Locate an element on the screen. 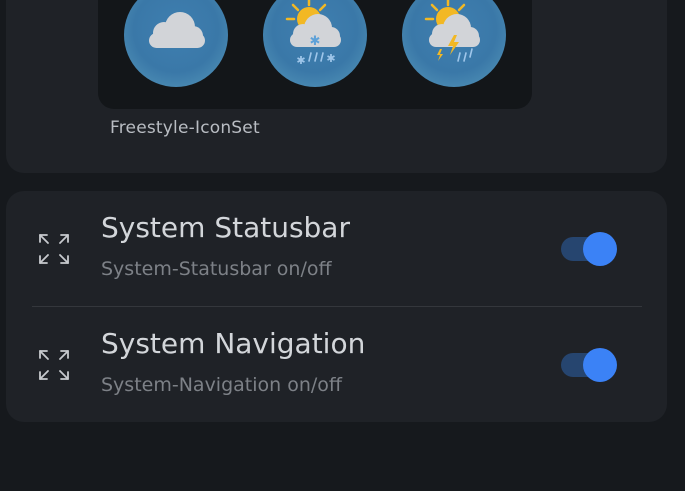 The height and width of the screenshot is (491, 685). divider is located at coordinates (337, 306).